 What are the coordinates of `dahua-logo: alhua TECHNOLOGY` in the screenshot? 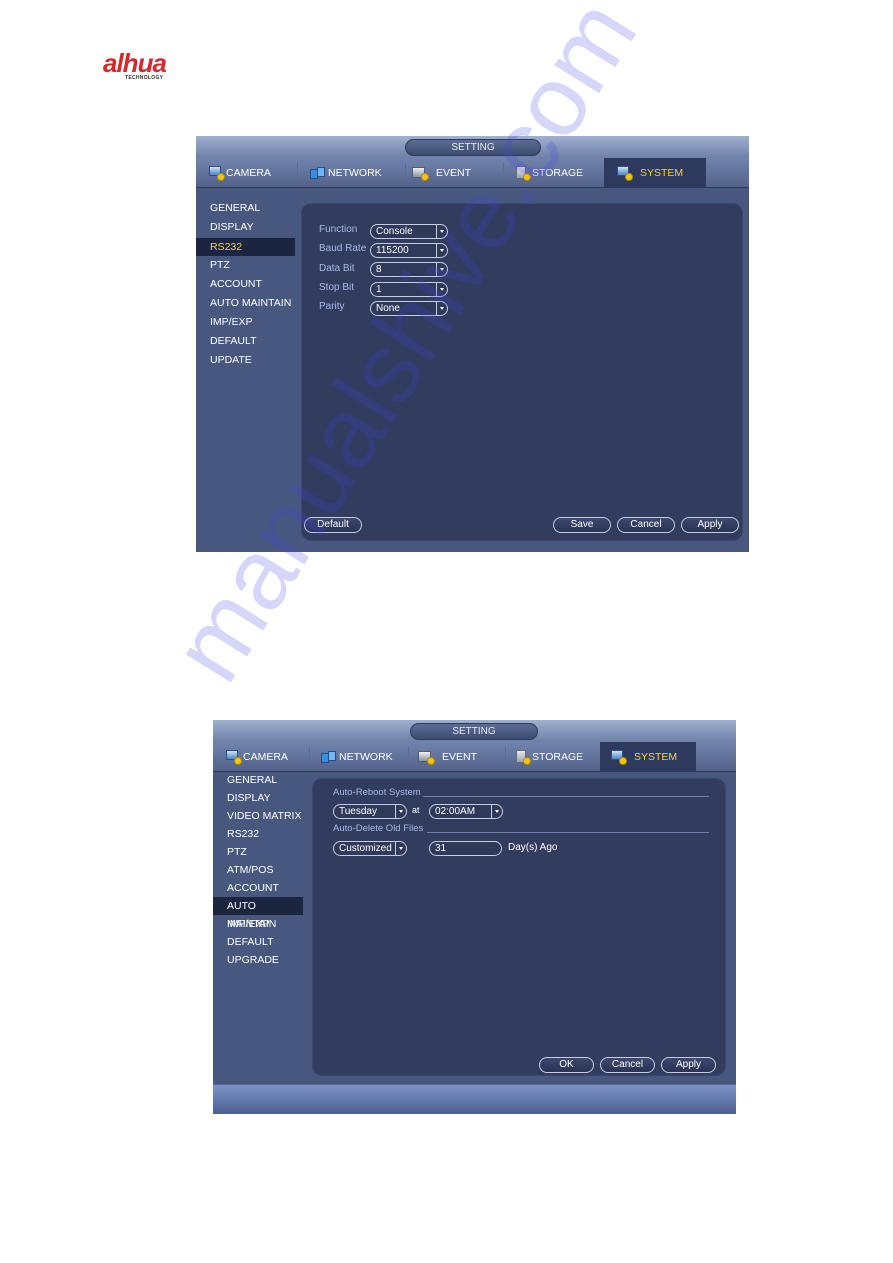 It's located at (148, 65).